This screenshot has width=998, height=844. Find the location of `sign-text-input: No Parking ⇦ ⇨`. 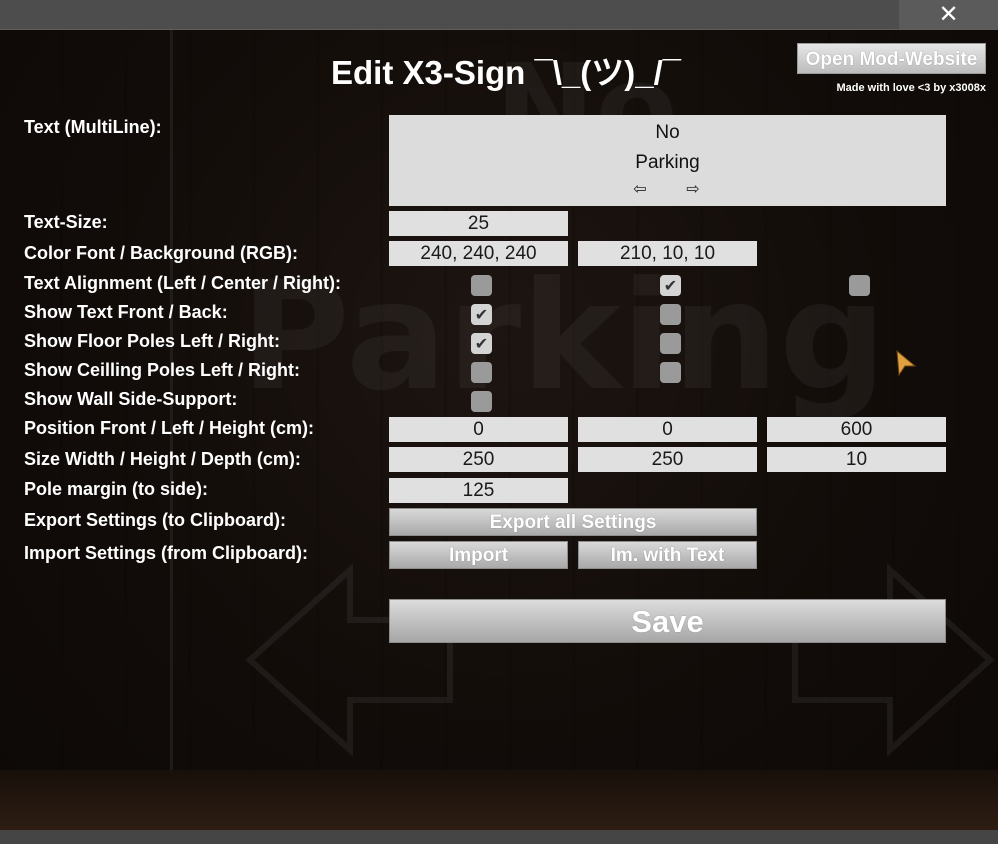

sign-text-input: No Parking ⇦ ⇨ is located at coordinates (667, 160).